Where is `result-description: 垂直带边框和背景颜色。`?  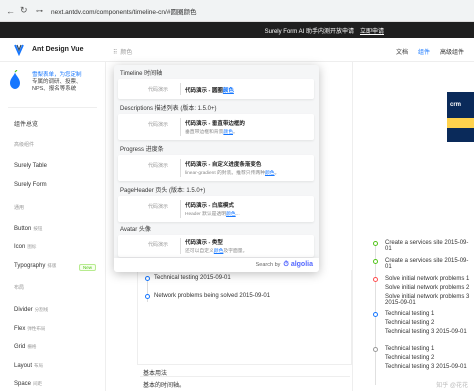 result-description: 垂直带边框和背景颜色。 is located at coordinates (211, 131).